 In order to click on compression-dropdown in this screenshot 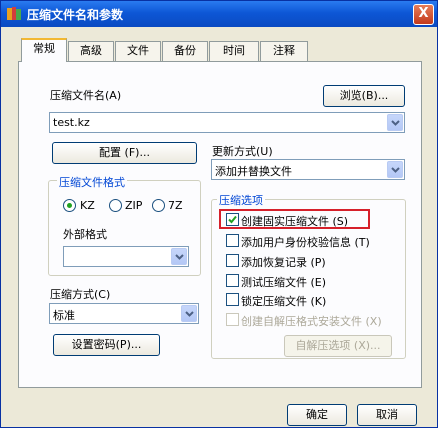, I will do `click(189, 313)`.